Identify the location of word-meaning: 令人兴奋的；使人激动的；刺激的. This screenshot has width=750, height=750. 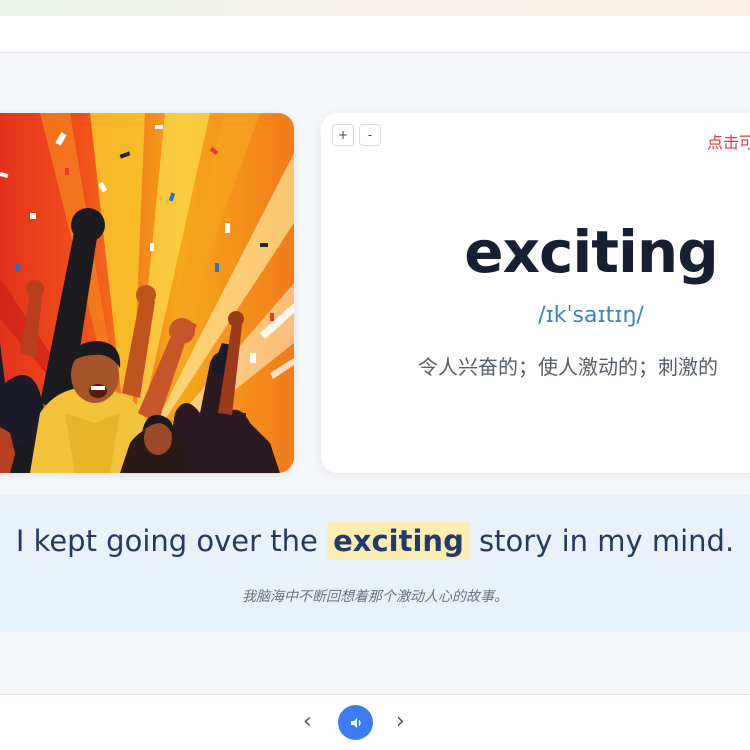
(568, 367).